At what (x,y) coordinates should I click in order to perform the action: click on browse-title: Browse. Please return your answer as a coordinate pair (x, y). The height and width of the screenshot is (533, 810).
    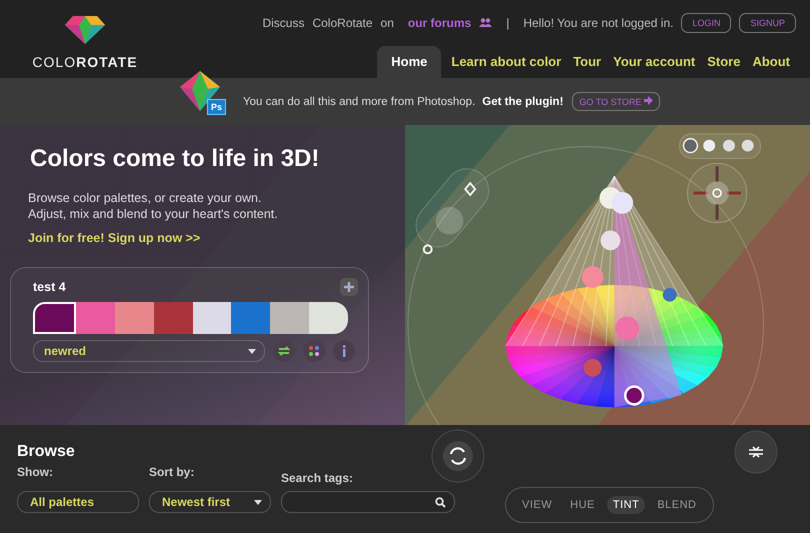
    Looking at the image, I should click on (46, 452).